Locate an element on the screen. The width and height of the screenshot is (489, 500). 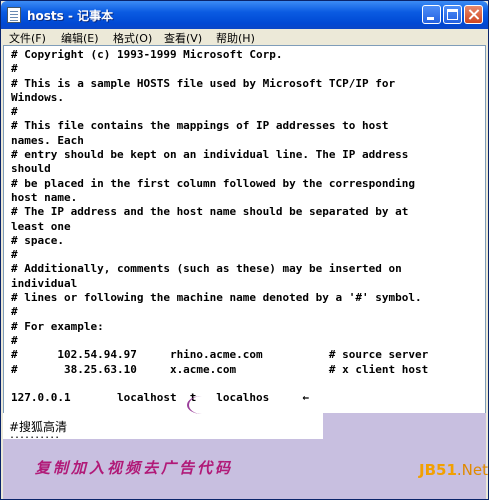
site-watermark: JB51.Net is located at coordinates (453, 470).